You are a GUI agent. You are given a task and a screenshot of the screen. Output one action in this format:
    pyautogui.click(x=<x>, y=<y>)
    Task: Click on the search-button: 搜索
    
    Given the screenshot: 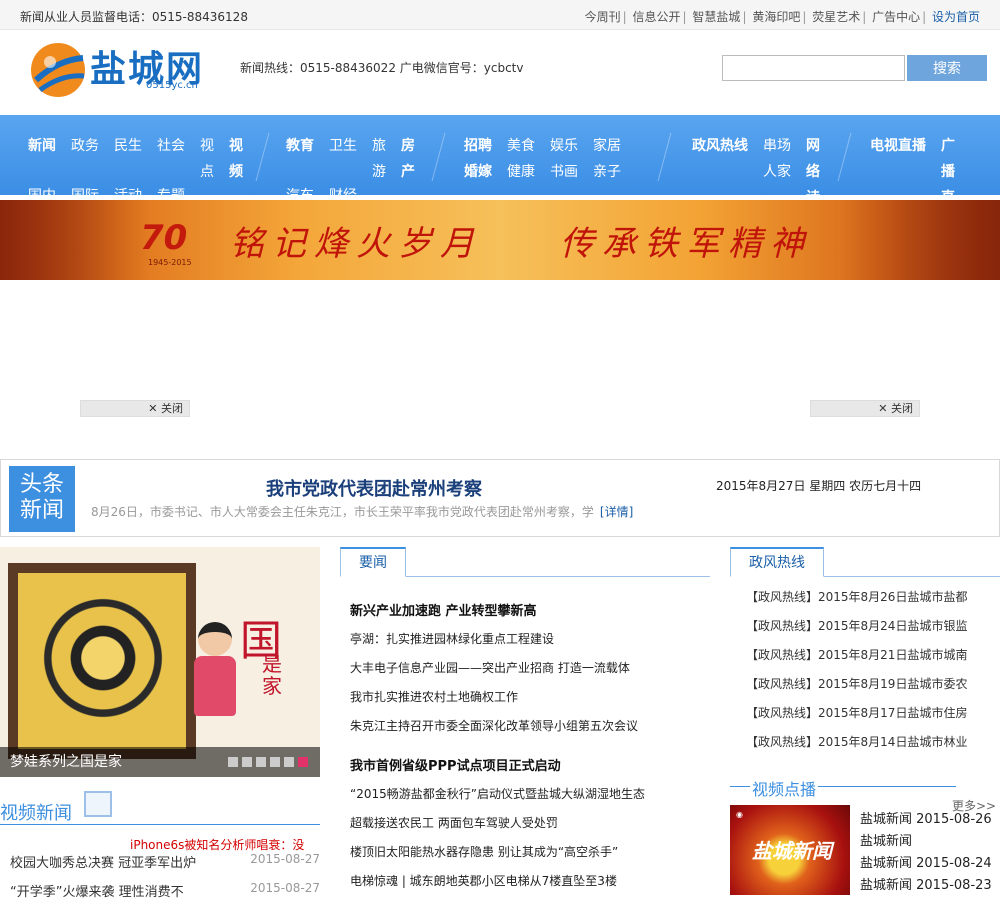 What is the action you would take?
    pyautogui.click(x=947, y=68)
    